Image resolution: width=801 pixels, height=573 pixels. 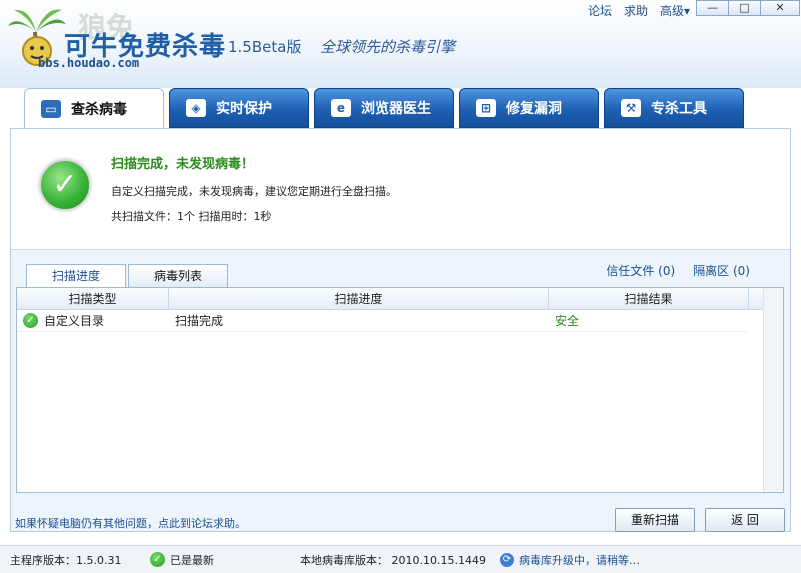 I want to click on forum-link: 论坛, so click(x=600, y=10).